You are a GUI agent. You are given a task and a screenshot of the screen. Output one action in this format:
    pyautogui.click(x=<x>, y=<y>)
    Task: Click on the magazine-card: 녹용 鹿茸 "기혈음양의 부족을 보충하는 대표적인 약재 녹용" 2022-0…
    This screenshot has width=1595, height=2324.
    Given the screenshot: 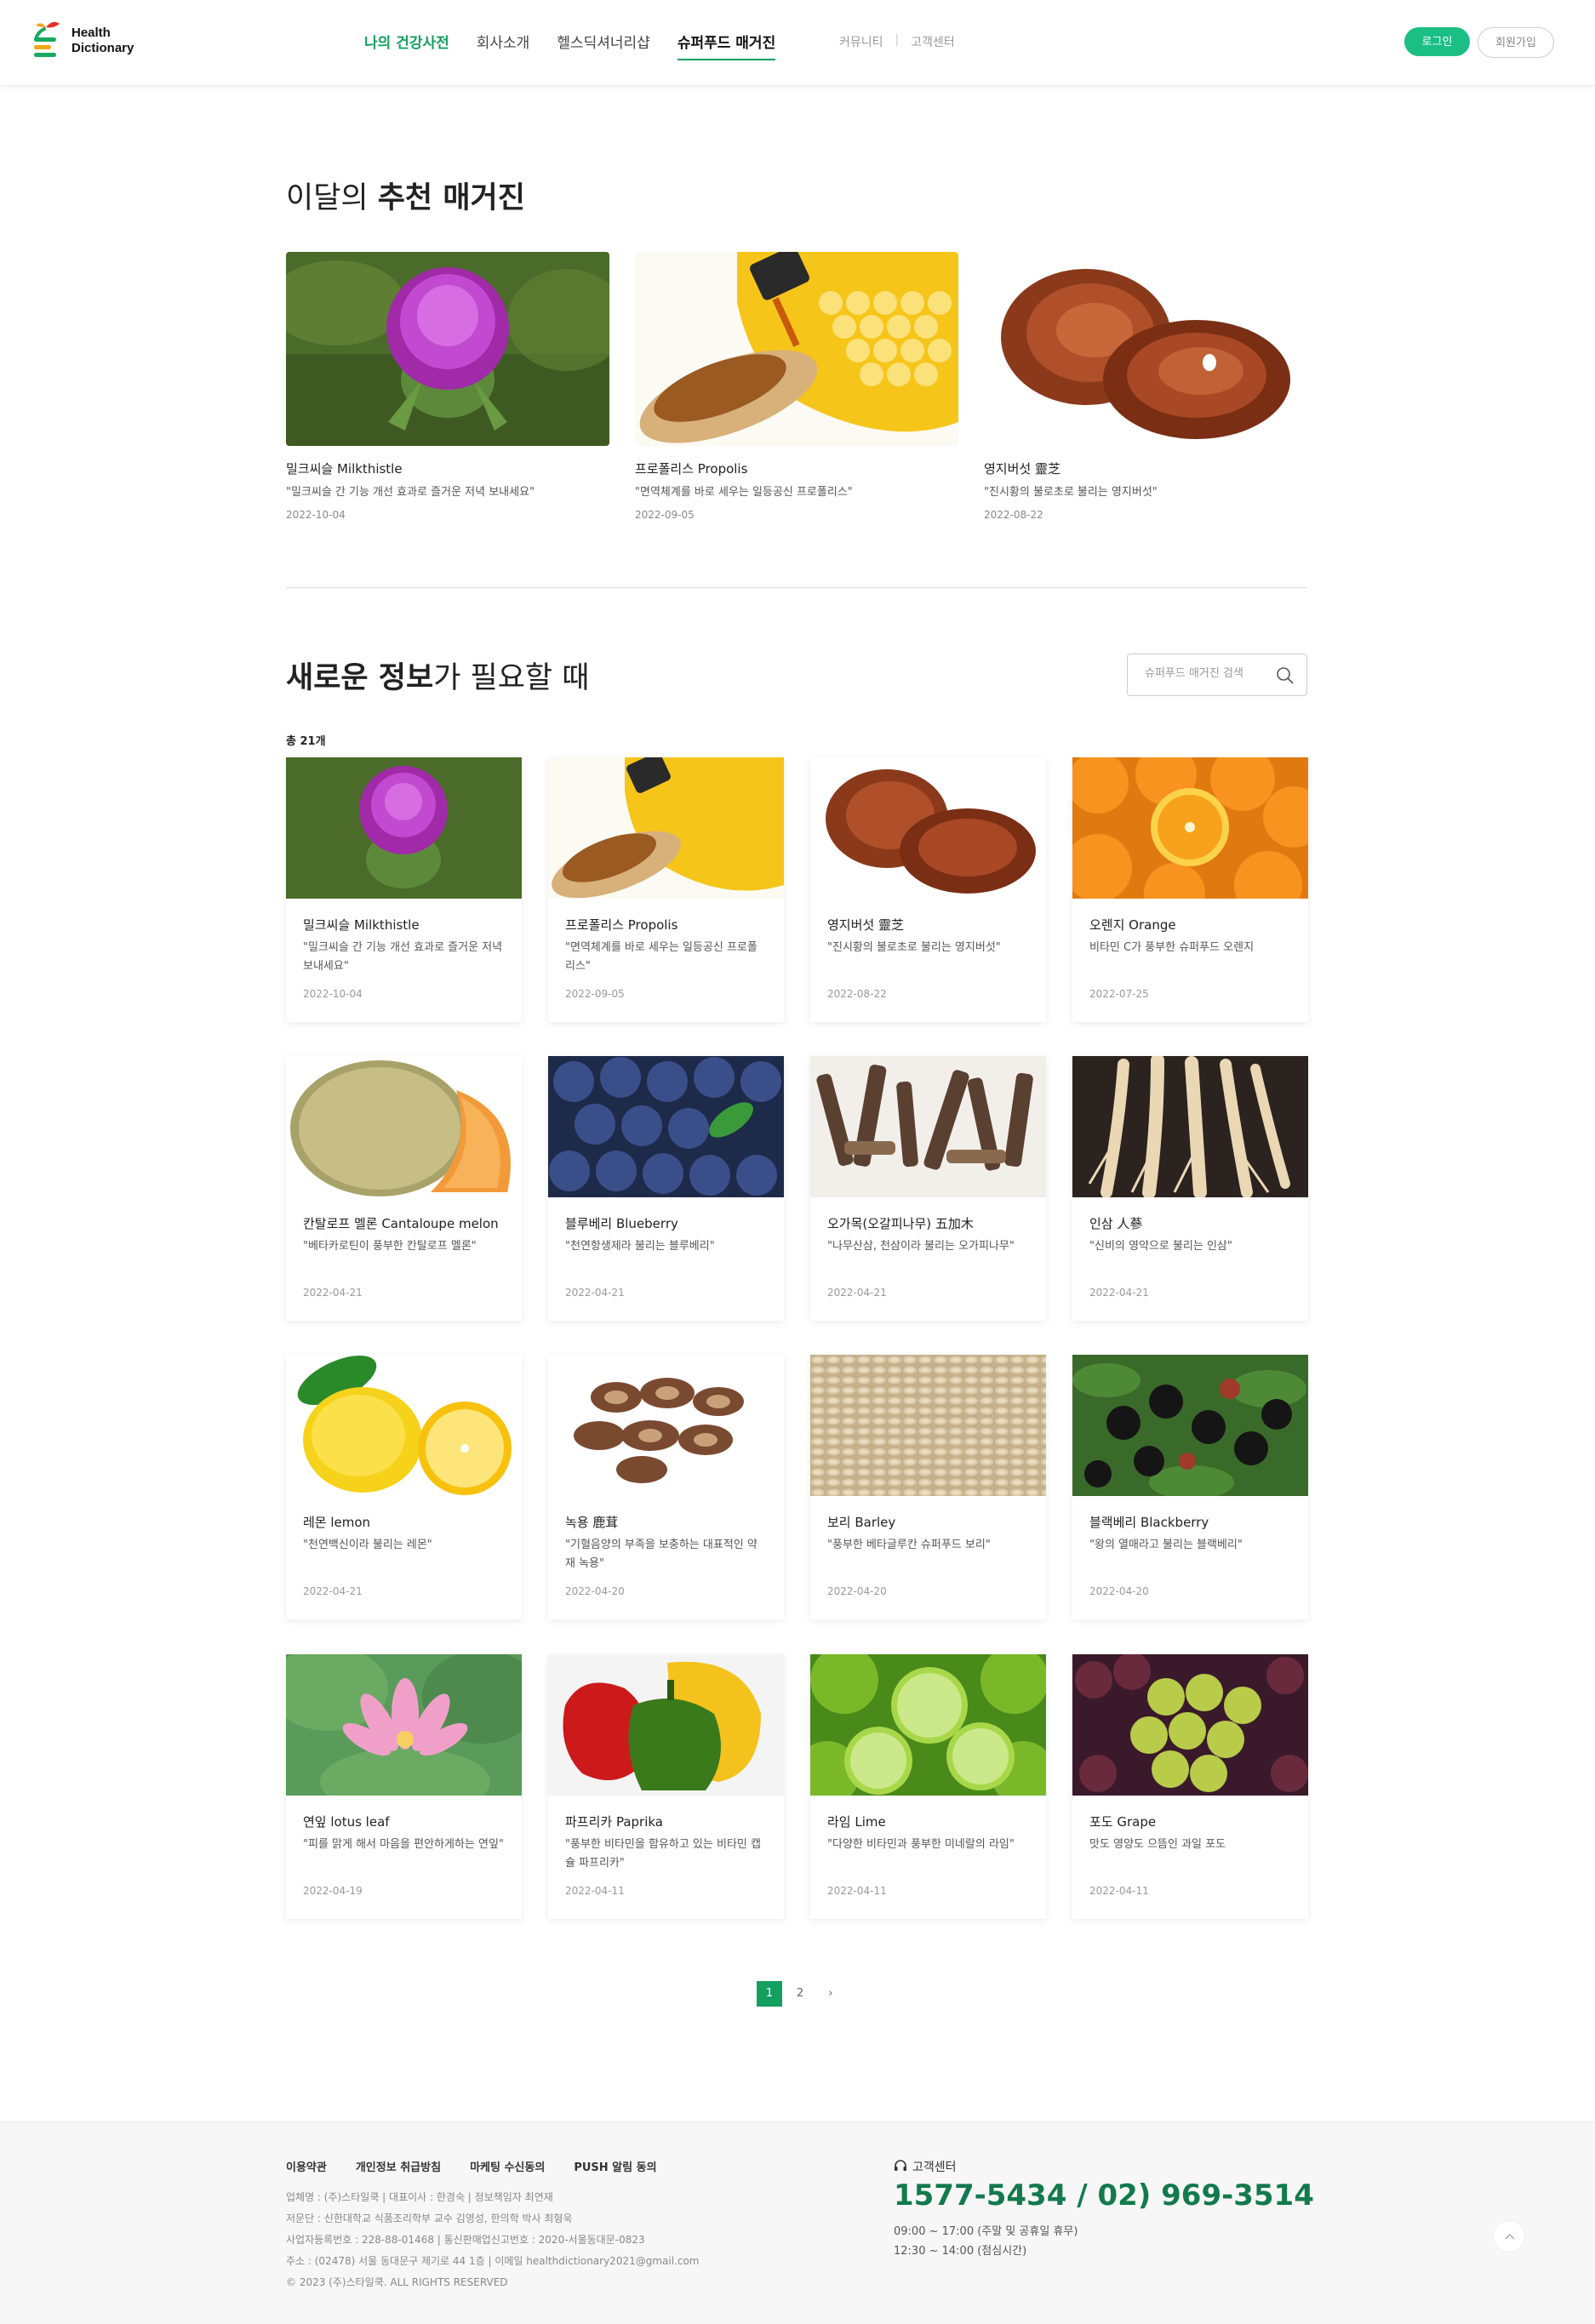 What is the action you would take?
    pyautogui.click(x=666, y=1487)
    